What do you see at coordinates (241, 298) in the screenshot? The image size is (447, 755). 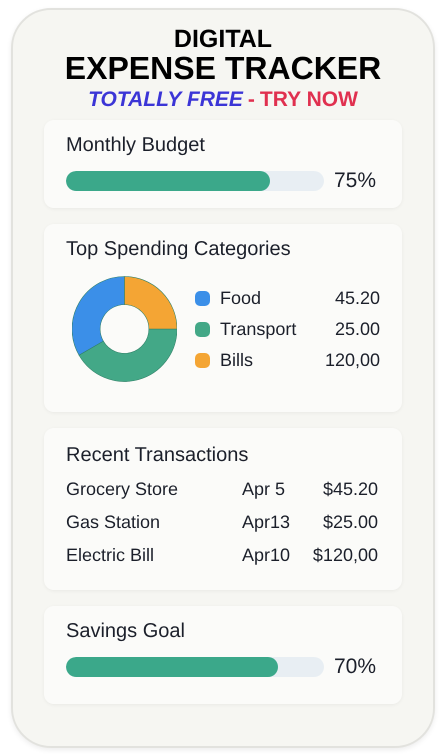 I see `legend-label: Food` at bounding box center [241, 298].